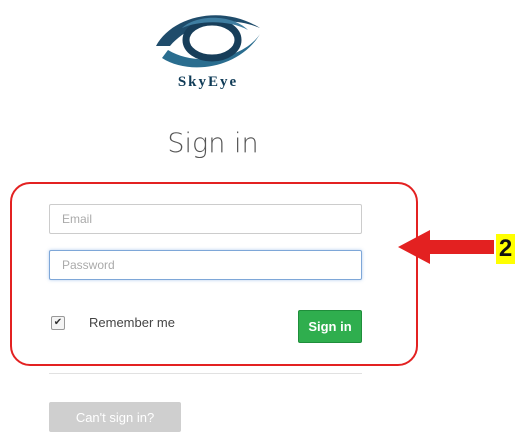 This screenshot has width=515, height=432. Describe the element at coordinates (205, 373) in the screenshot. I see `divider` at that location.